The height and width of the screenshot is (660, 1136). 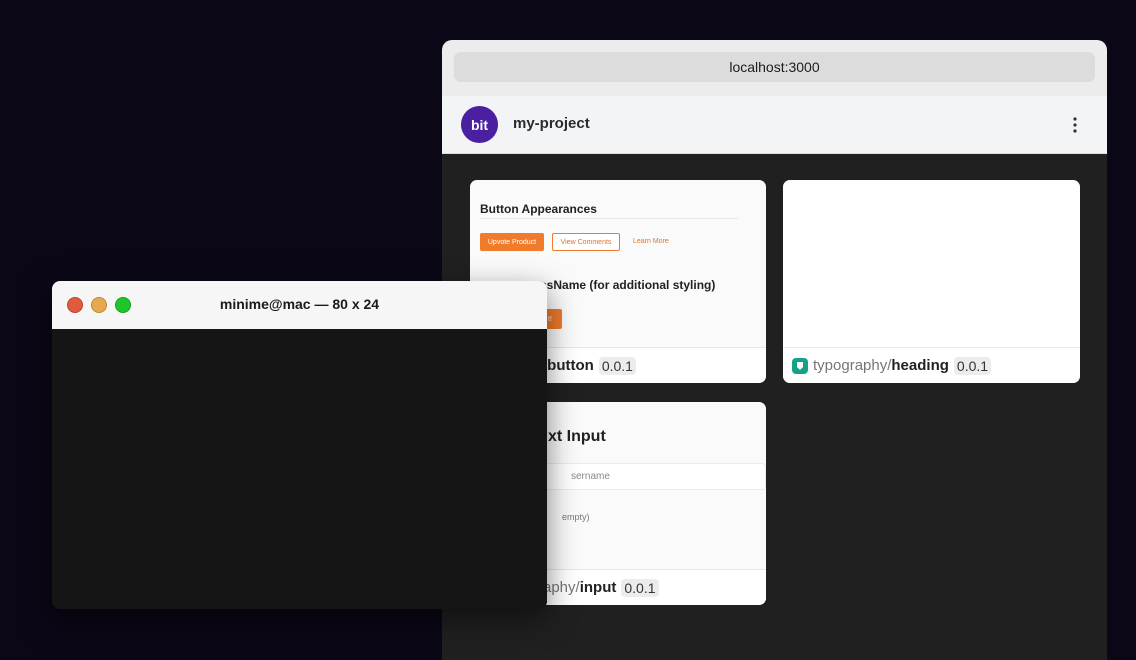 What do you see at coordinates (551, 123) in the screenshot?
I see `project-title: my-project` at bounding box center [551, 123].